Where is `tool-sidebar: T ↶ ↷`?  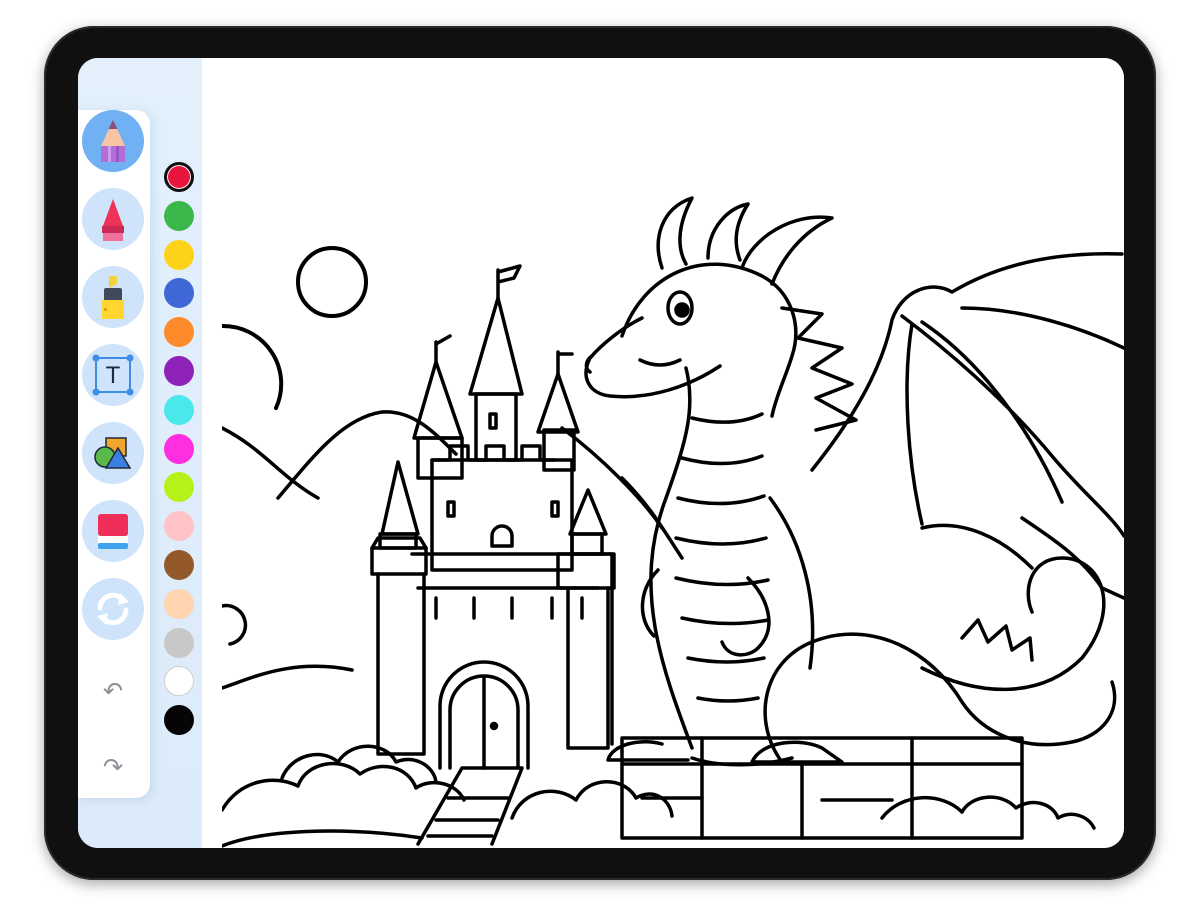 tool-sidebar: T ↶ ↷ is located at coordinates (114, 454).